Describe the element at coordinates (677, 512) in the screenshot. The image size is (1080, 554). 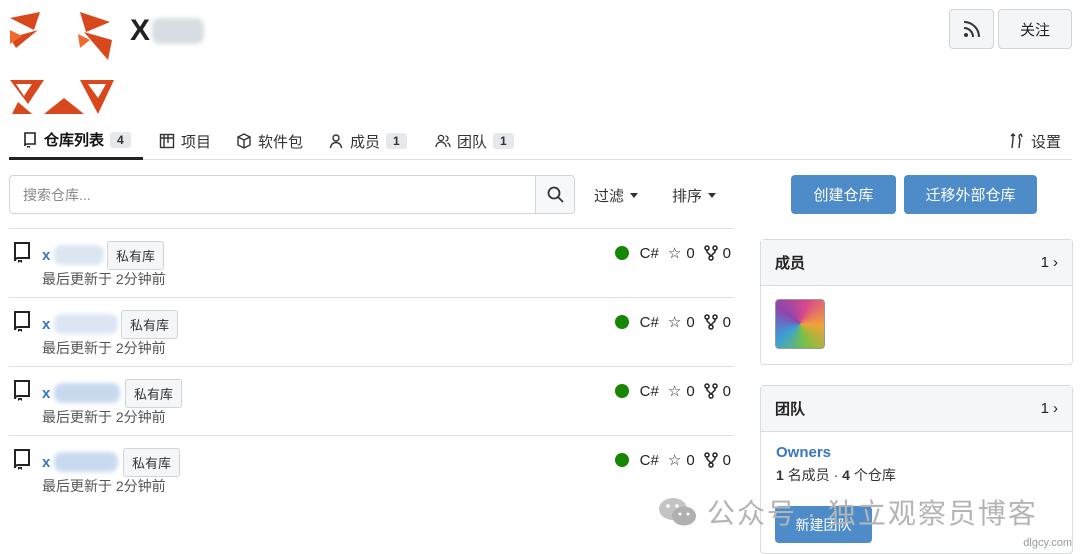
I see `wechat-icon` at that location.